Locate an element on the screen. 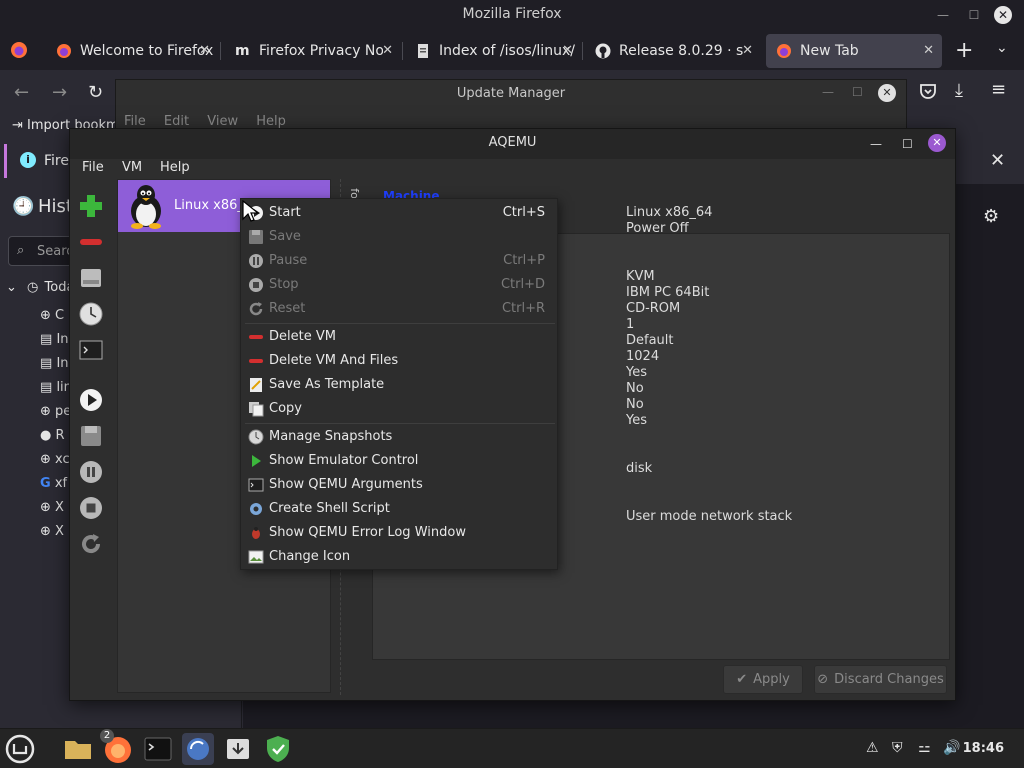  new-tab-plus-icon: + is located at coordinates (964, 50).